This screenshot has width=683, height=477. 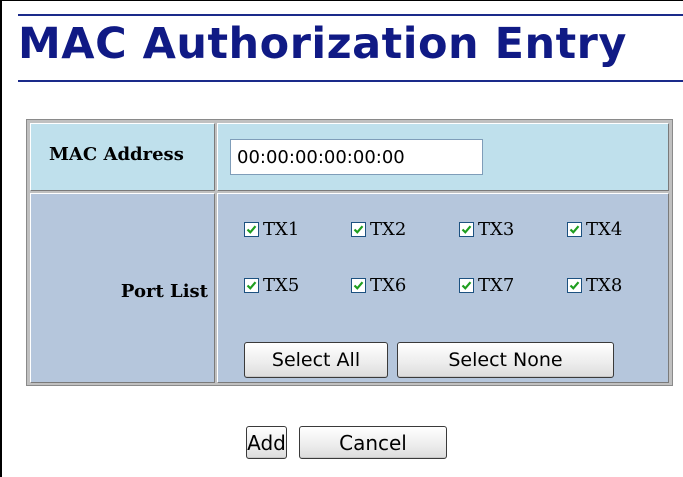 I want to click on page-title: MAC Authorization Entry, so click(x=322, y=44).